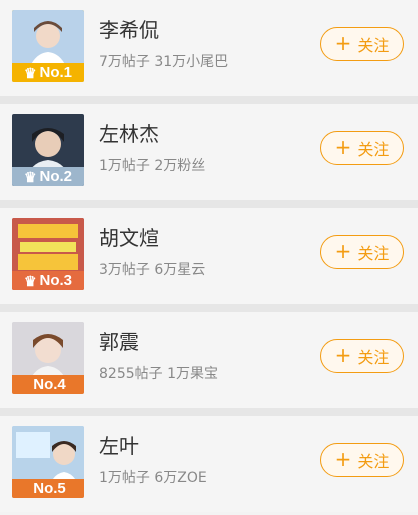 This screenshot has width=418, height=515. I want to click on rank-badge: No.4, so click(48, 384).